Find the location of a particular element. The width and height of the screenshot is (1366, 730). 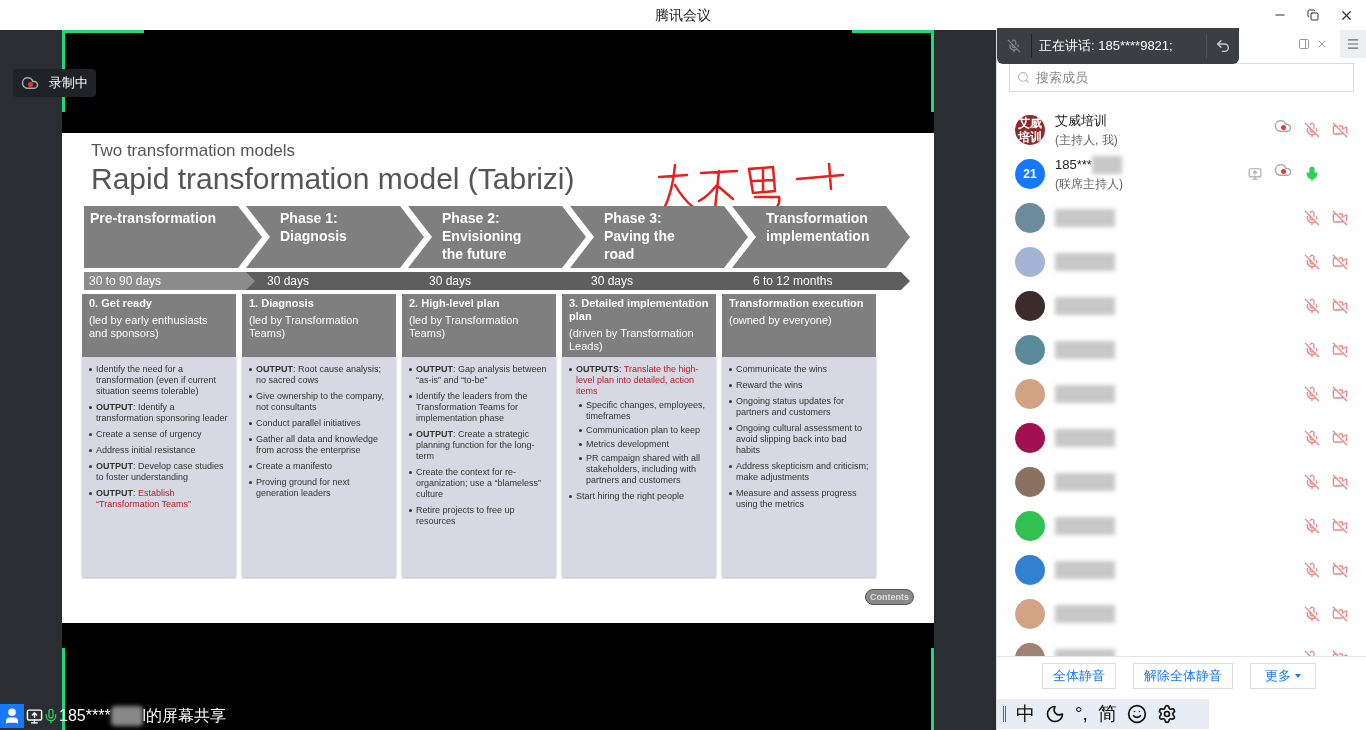

caret-icon is located at coordinates (1298, 676).